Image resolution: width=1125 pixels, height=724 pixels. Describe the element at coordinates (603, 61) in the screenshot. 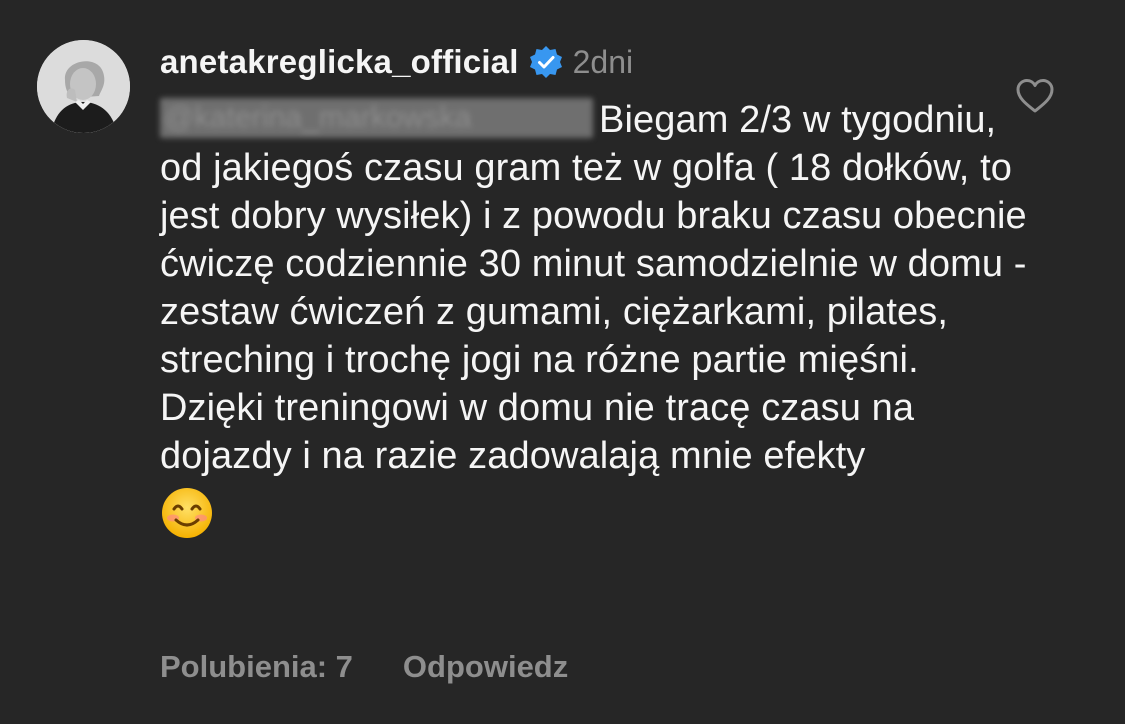

I see `comment-time: 2dni` at that location.